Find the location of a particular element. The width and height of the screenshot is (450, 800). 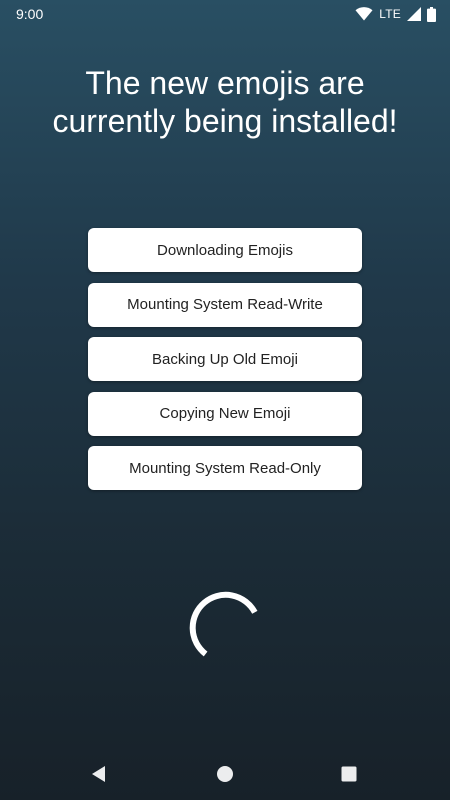

loading-spinner-icon is located at coordinates (225, 627).